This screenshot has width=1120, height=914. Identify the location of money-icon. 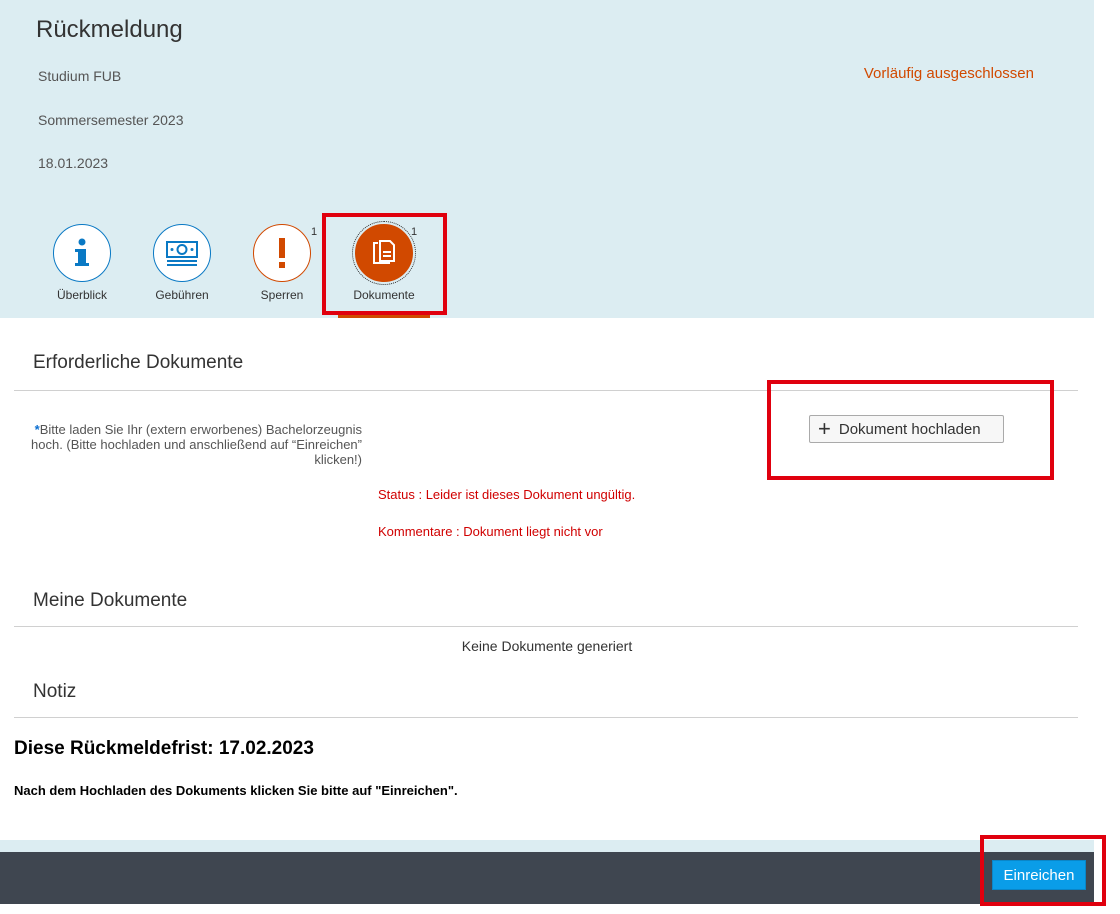
(182, 253).